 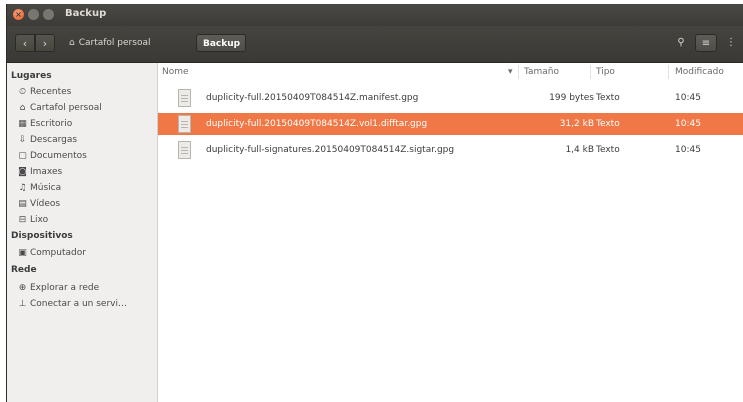 I want to click on column-header-label: Tamaño, so click(x=542, y=72).